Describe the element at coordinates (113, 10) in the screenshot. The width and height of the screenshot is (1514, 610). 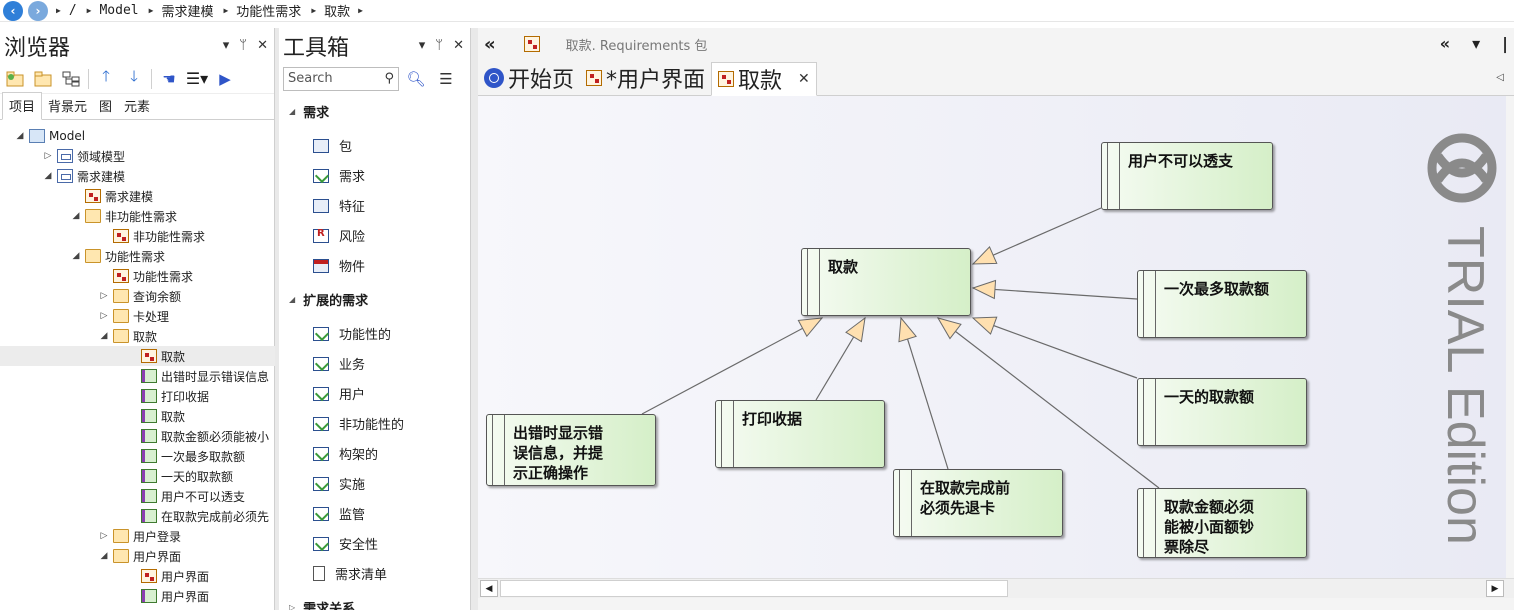
I see `breadcrumb-item: ▶ Model` at that location.